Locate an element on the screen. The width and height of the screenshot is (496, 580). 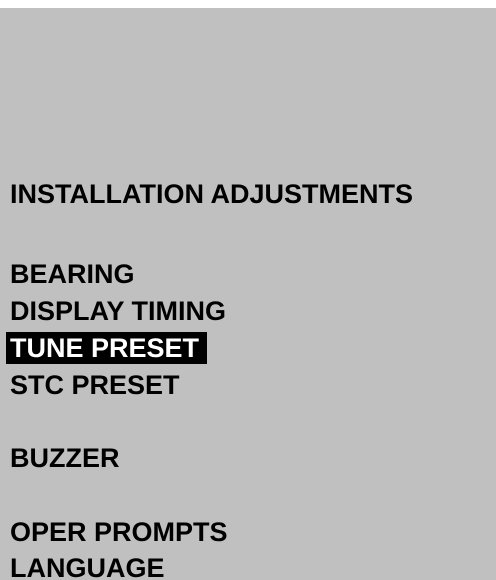
menu-item-bearing: BEARING is located at coordinates (72, 274).